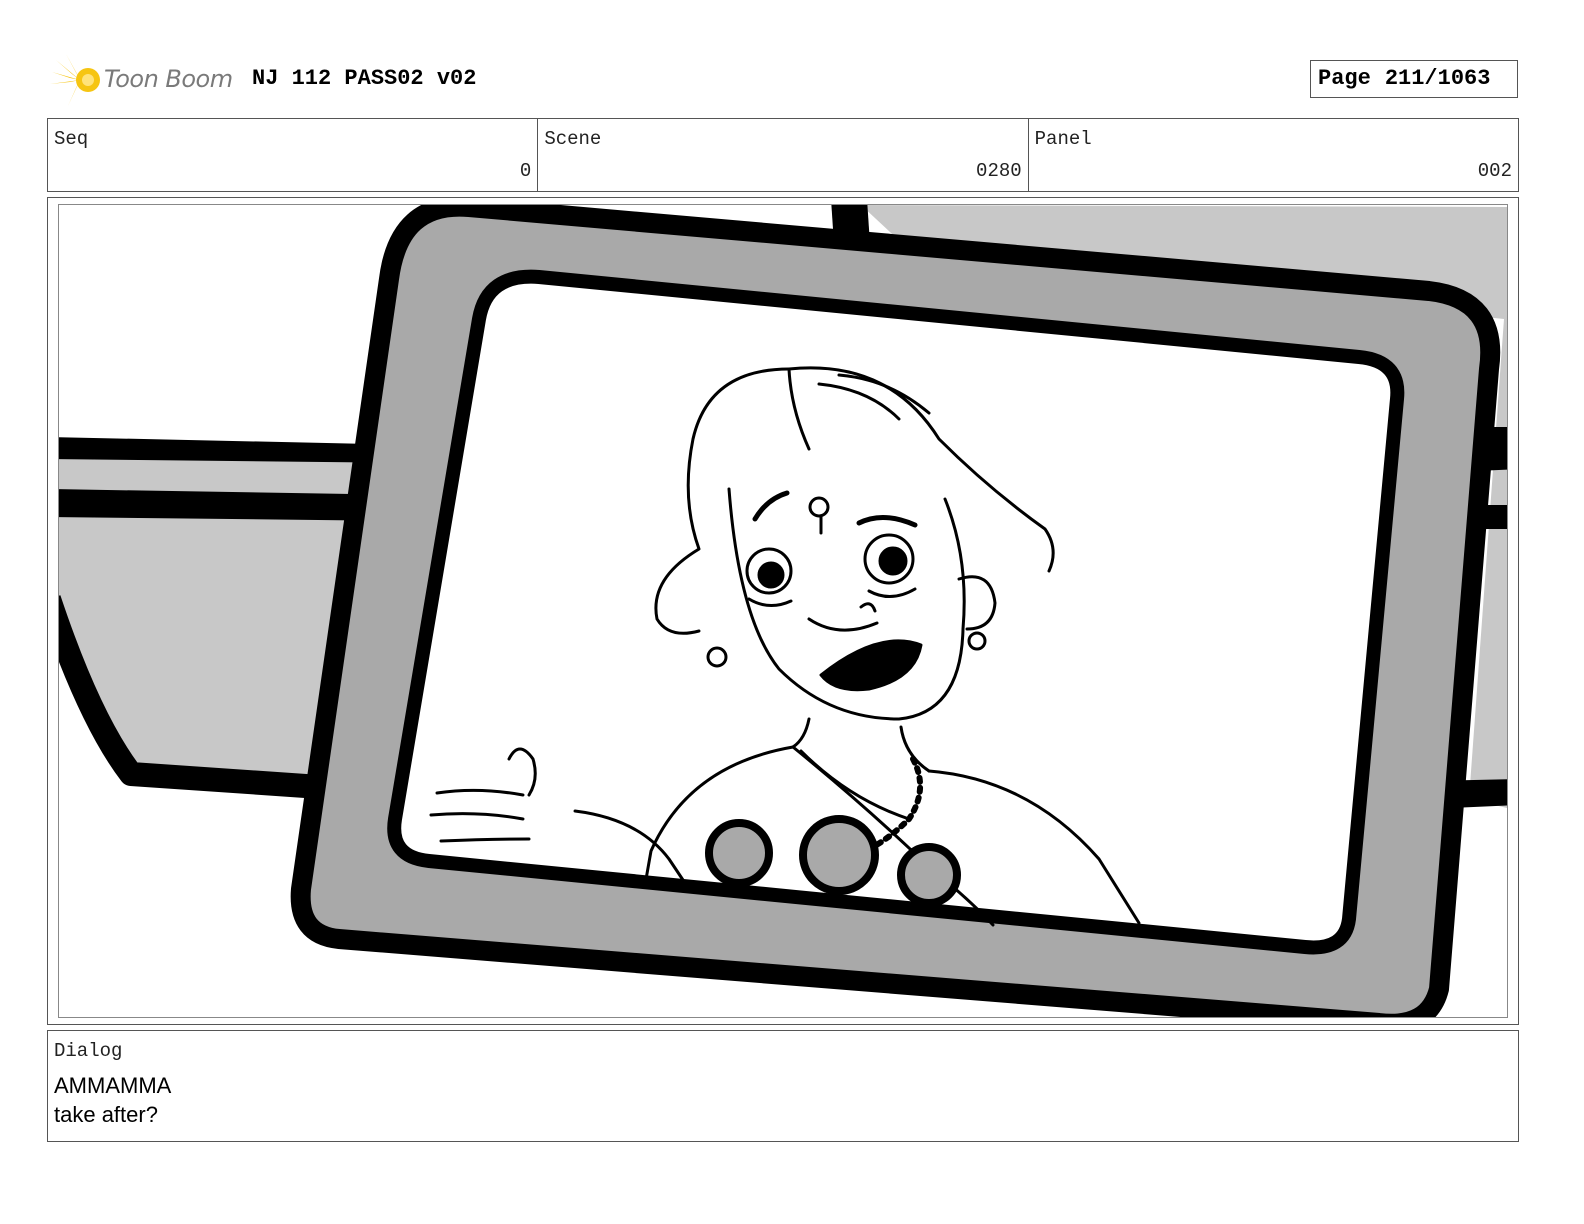 The image size is (1584, 1224). I want to click on panel-cell: Panel 002, so click(1273, 155).